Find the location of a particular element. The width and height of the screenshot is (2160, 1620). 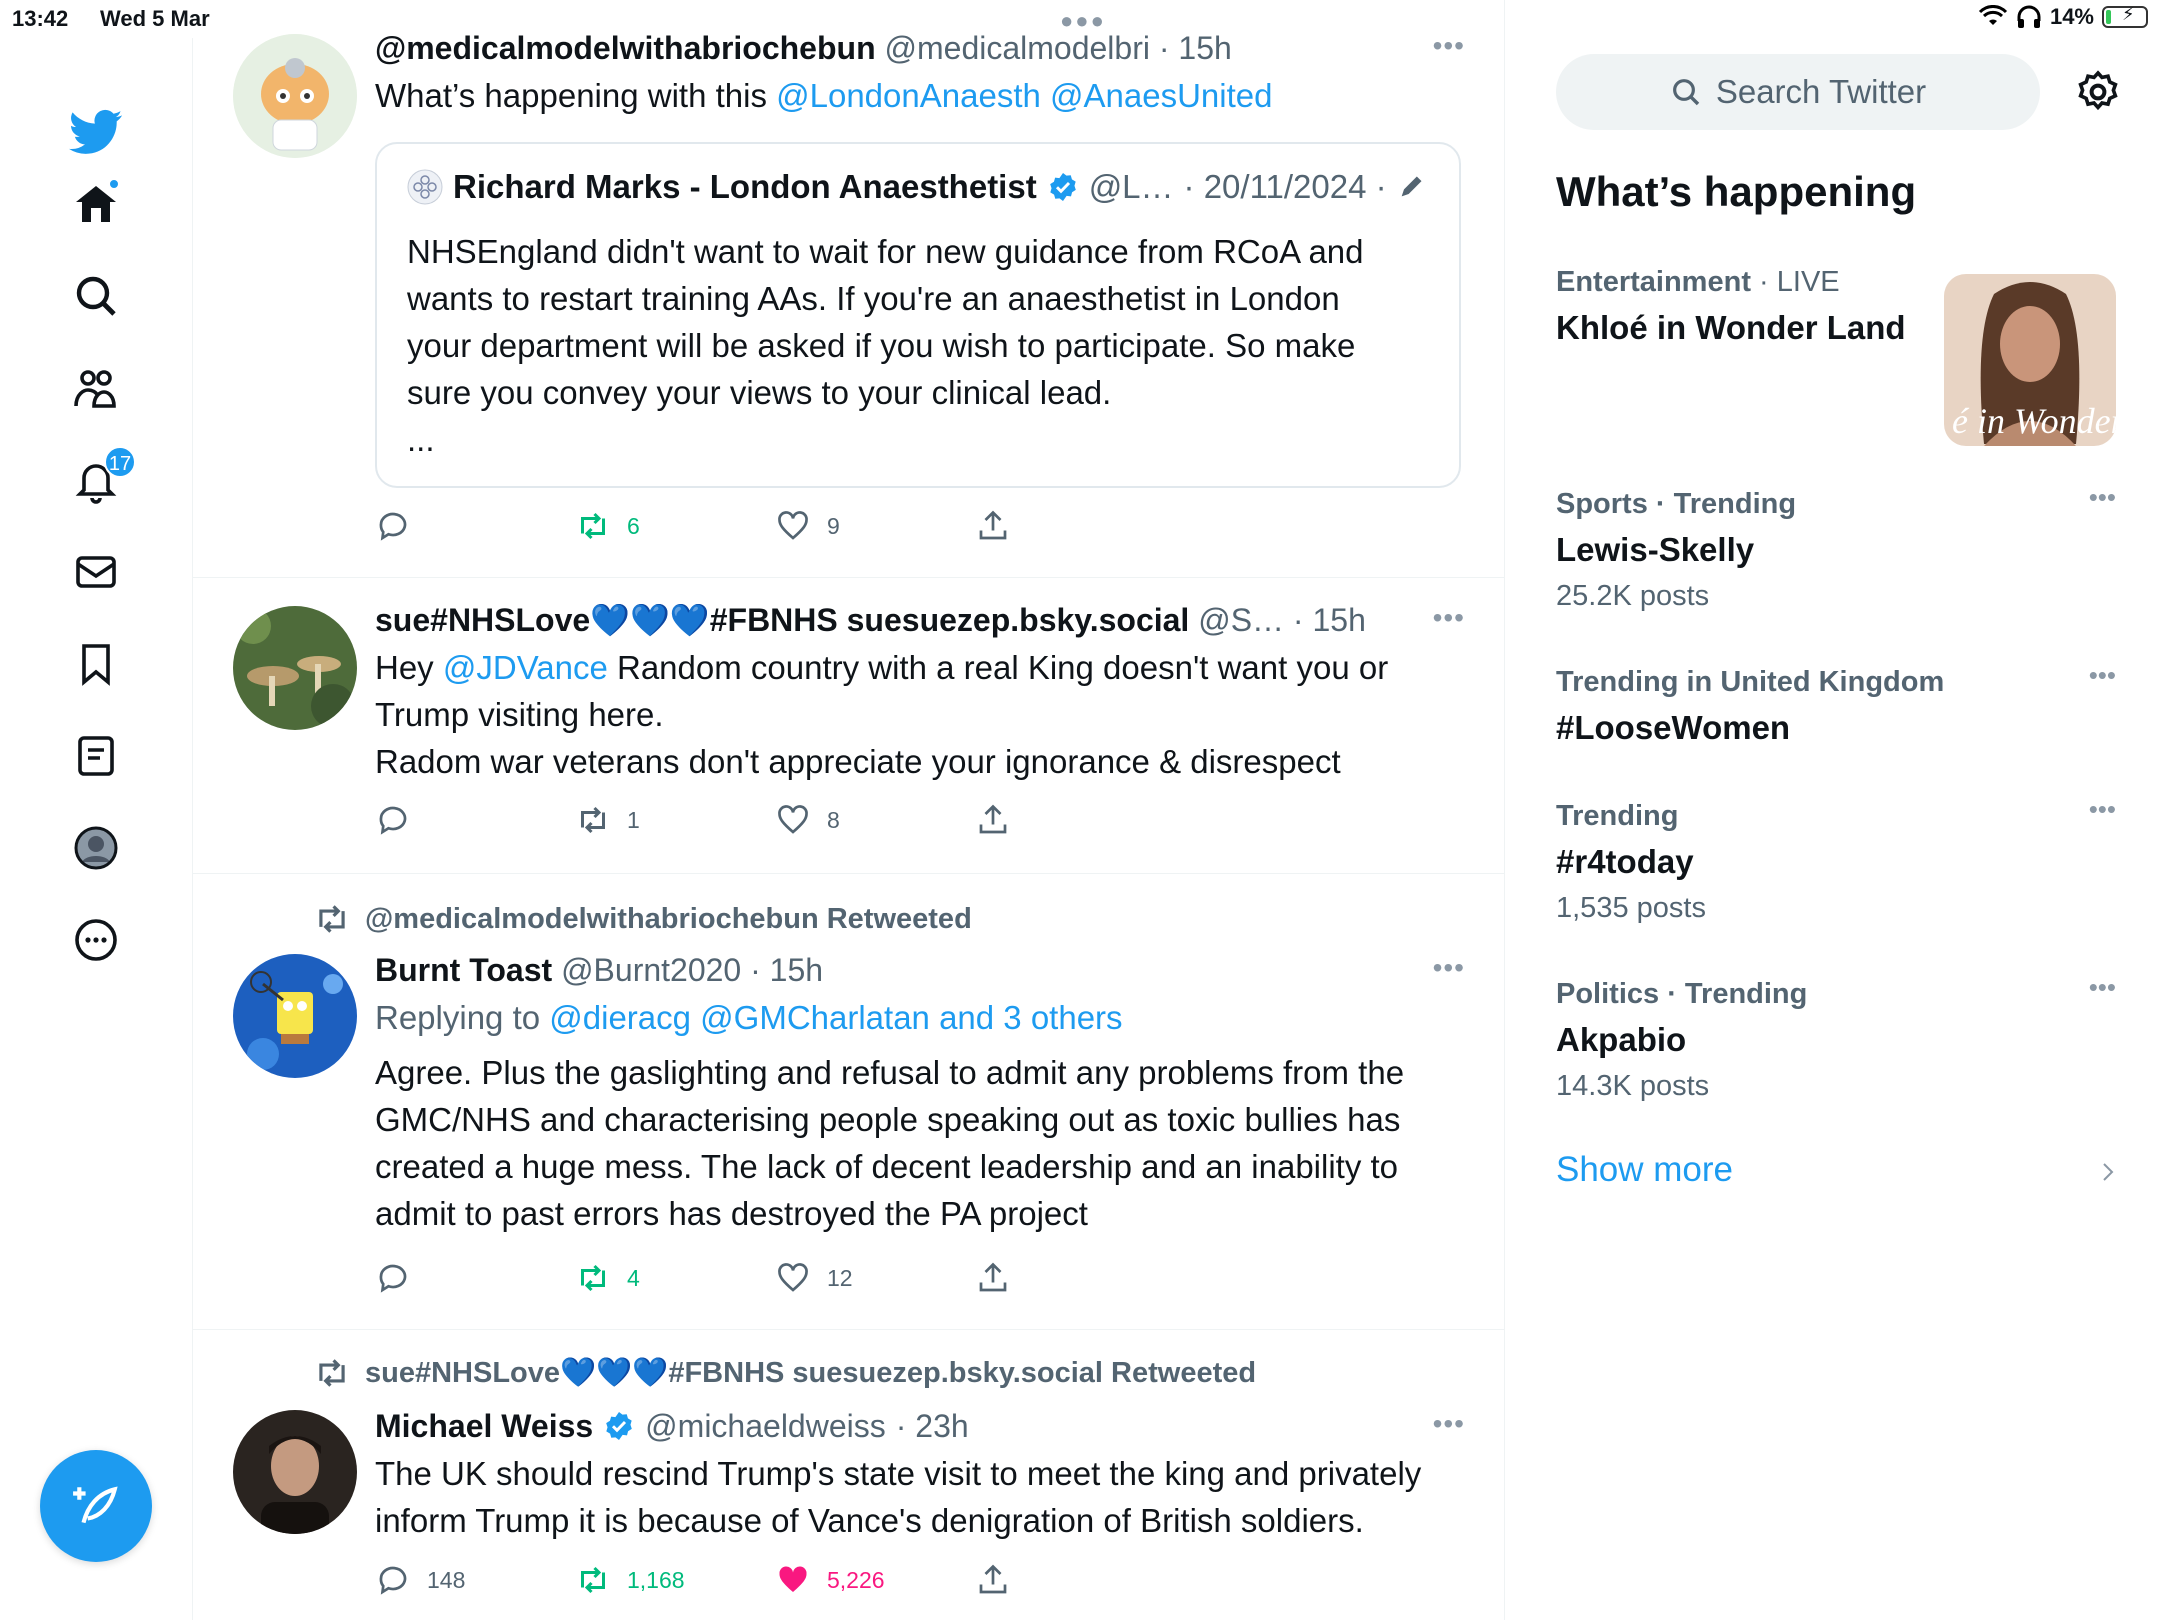

quoted-author-name: Richard Marks - London Anaesthetist is located at coordinates (745, 187).